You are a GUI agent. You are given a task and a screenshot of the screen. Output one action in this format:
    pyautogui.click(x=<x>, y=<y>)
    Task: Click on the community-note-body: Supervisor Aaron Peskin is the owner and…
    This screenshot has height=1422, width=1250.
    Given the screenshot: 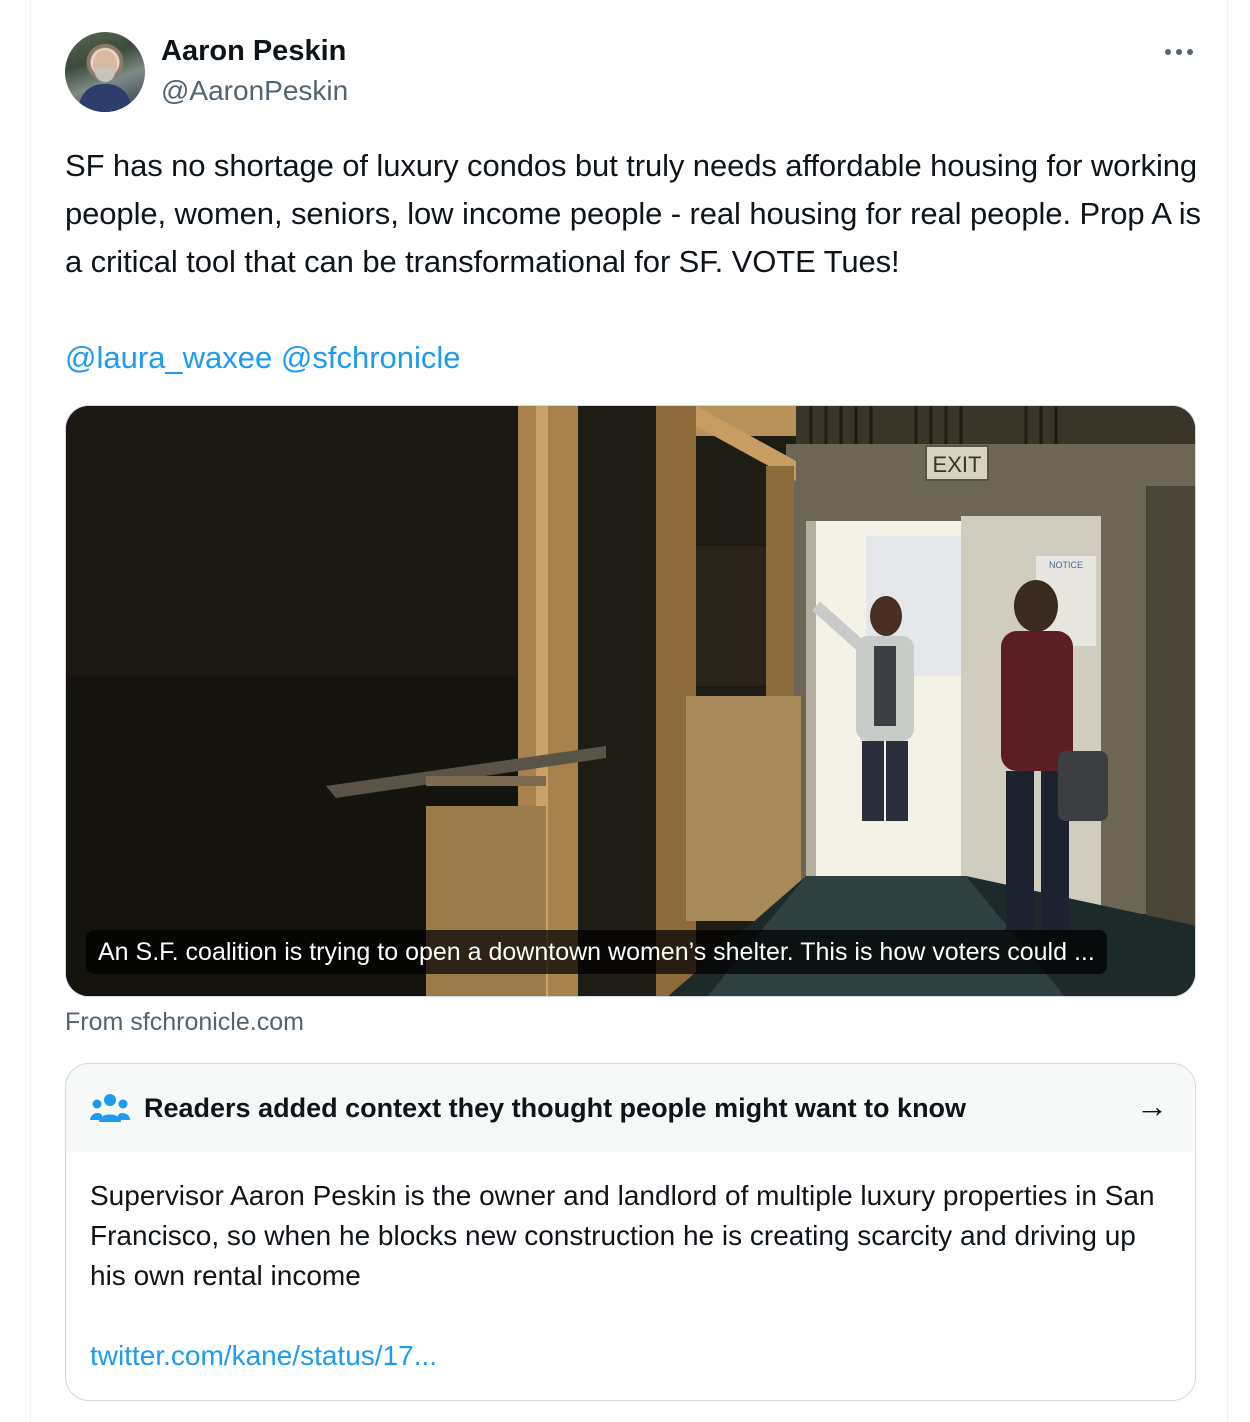 What is the action you would take?
    pyautogui.click(x=622, y=1235)
    